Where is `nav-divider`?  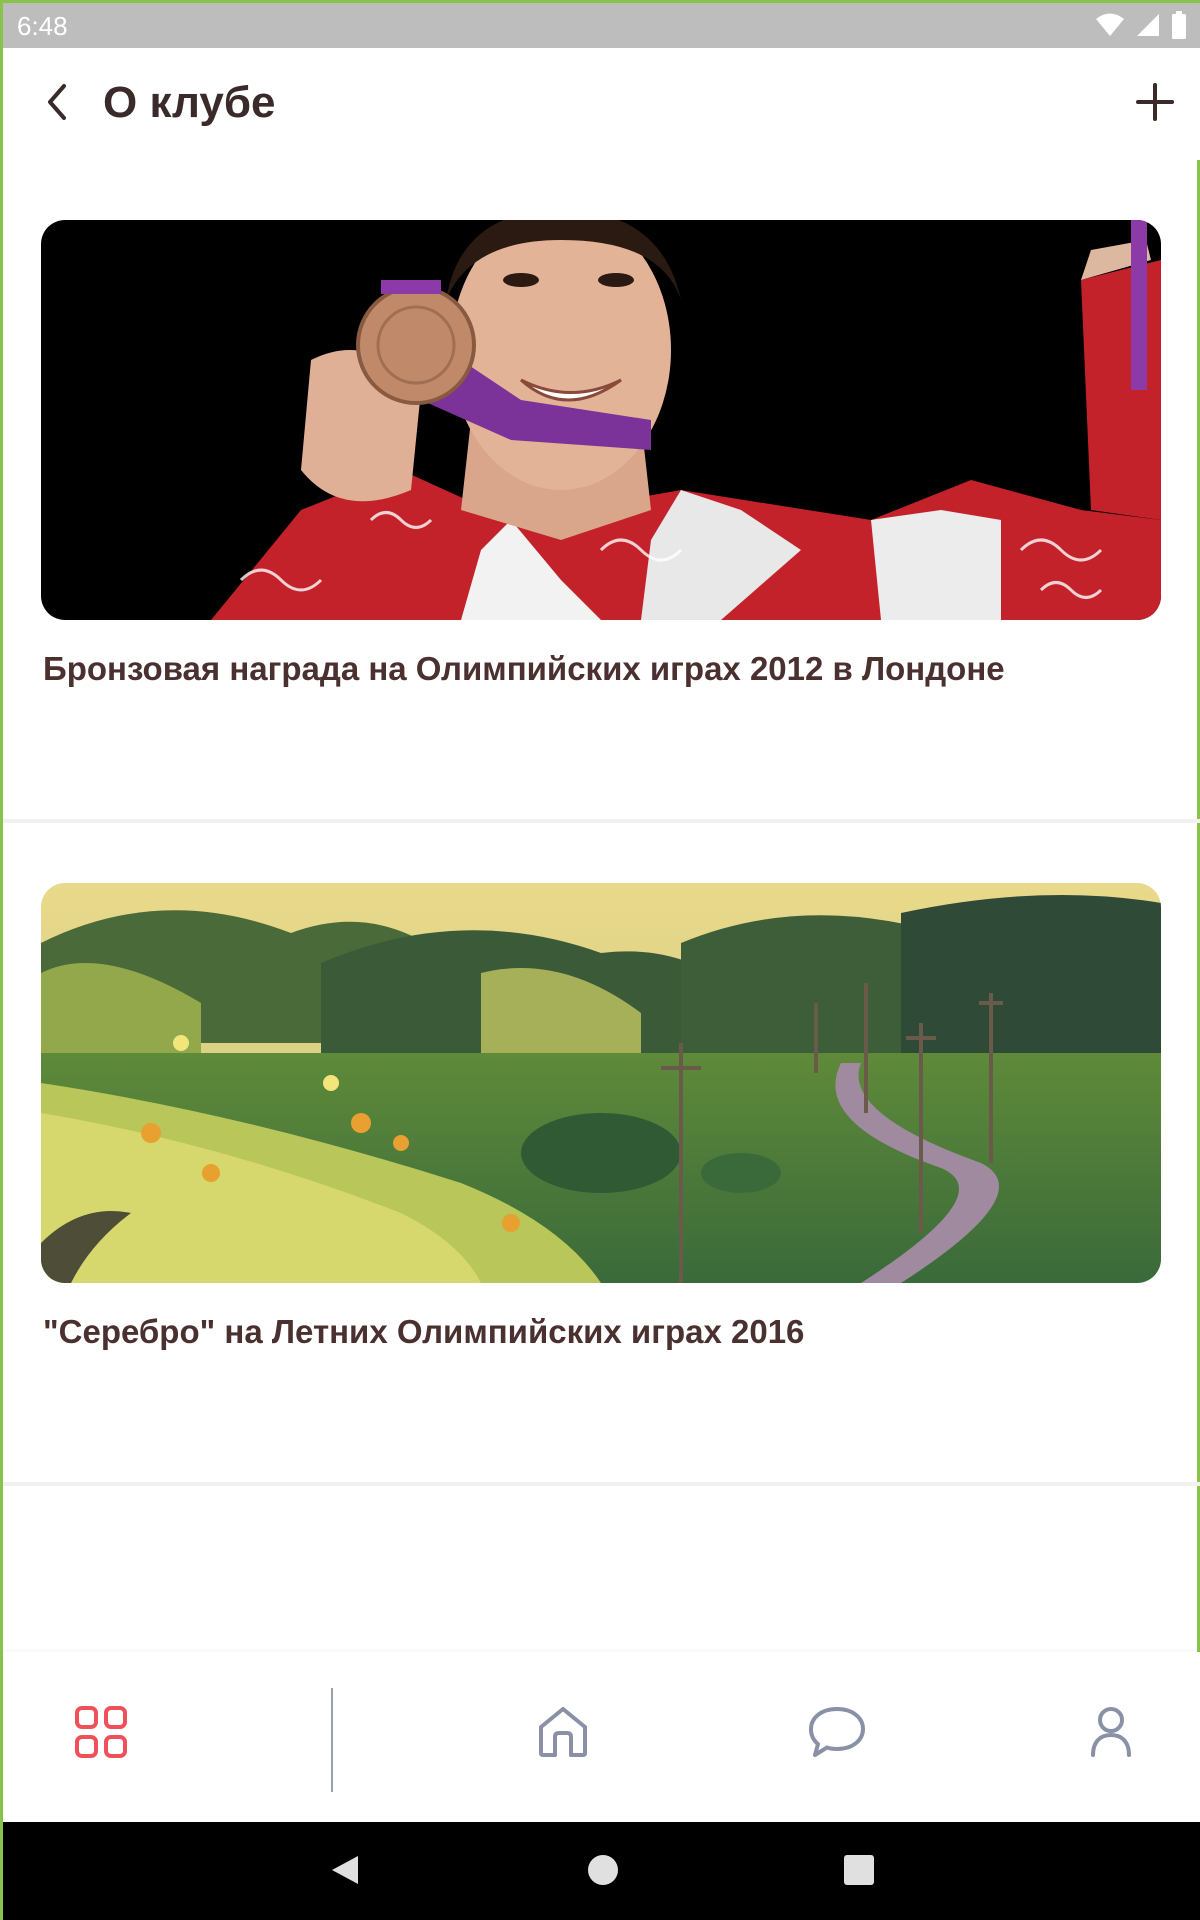 nav-divider is located at coordinates (332, 1740).